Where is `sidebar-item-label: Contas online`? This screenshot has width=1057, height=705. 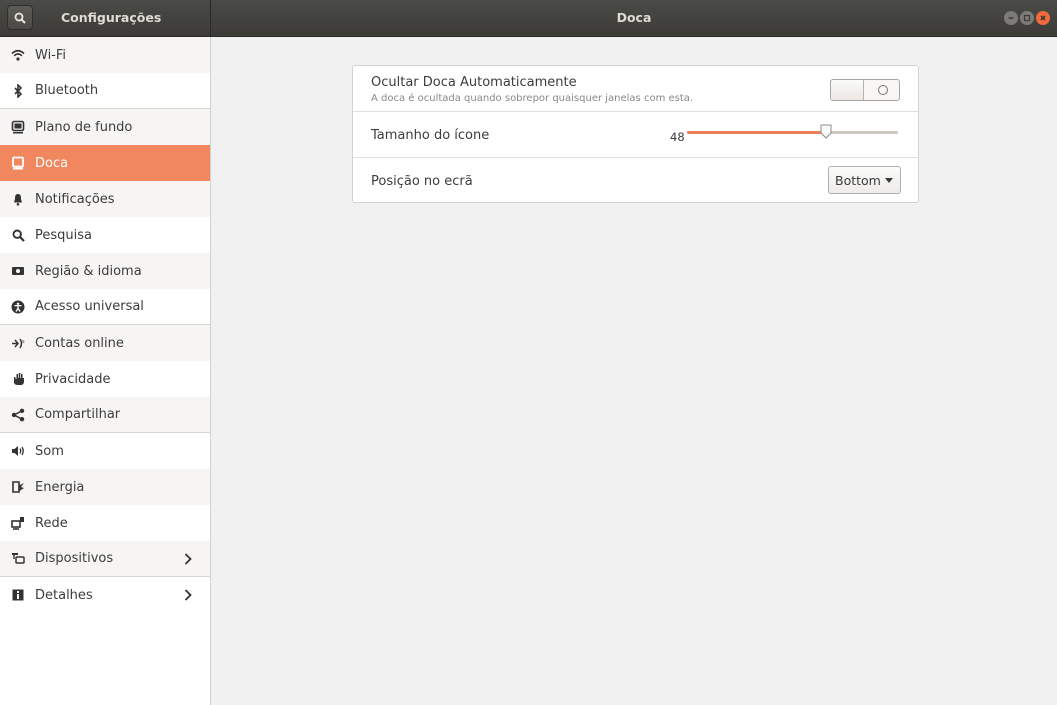
sidebar-item-label: Contas online is located at coordinates (79, 343).